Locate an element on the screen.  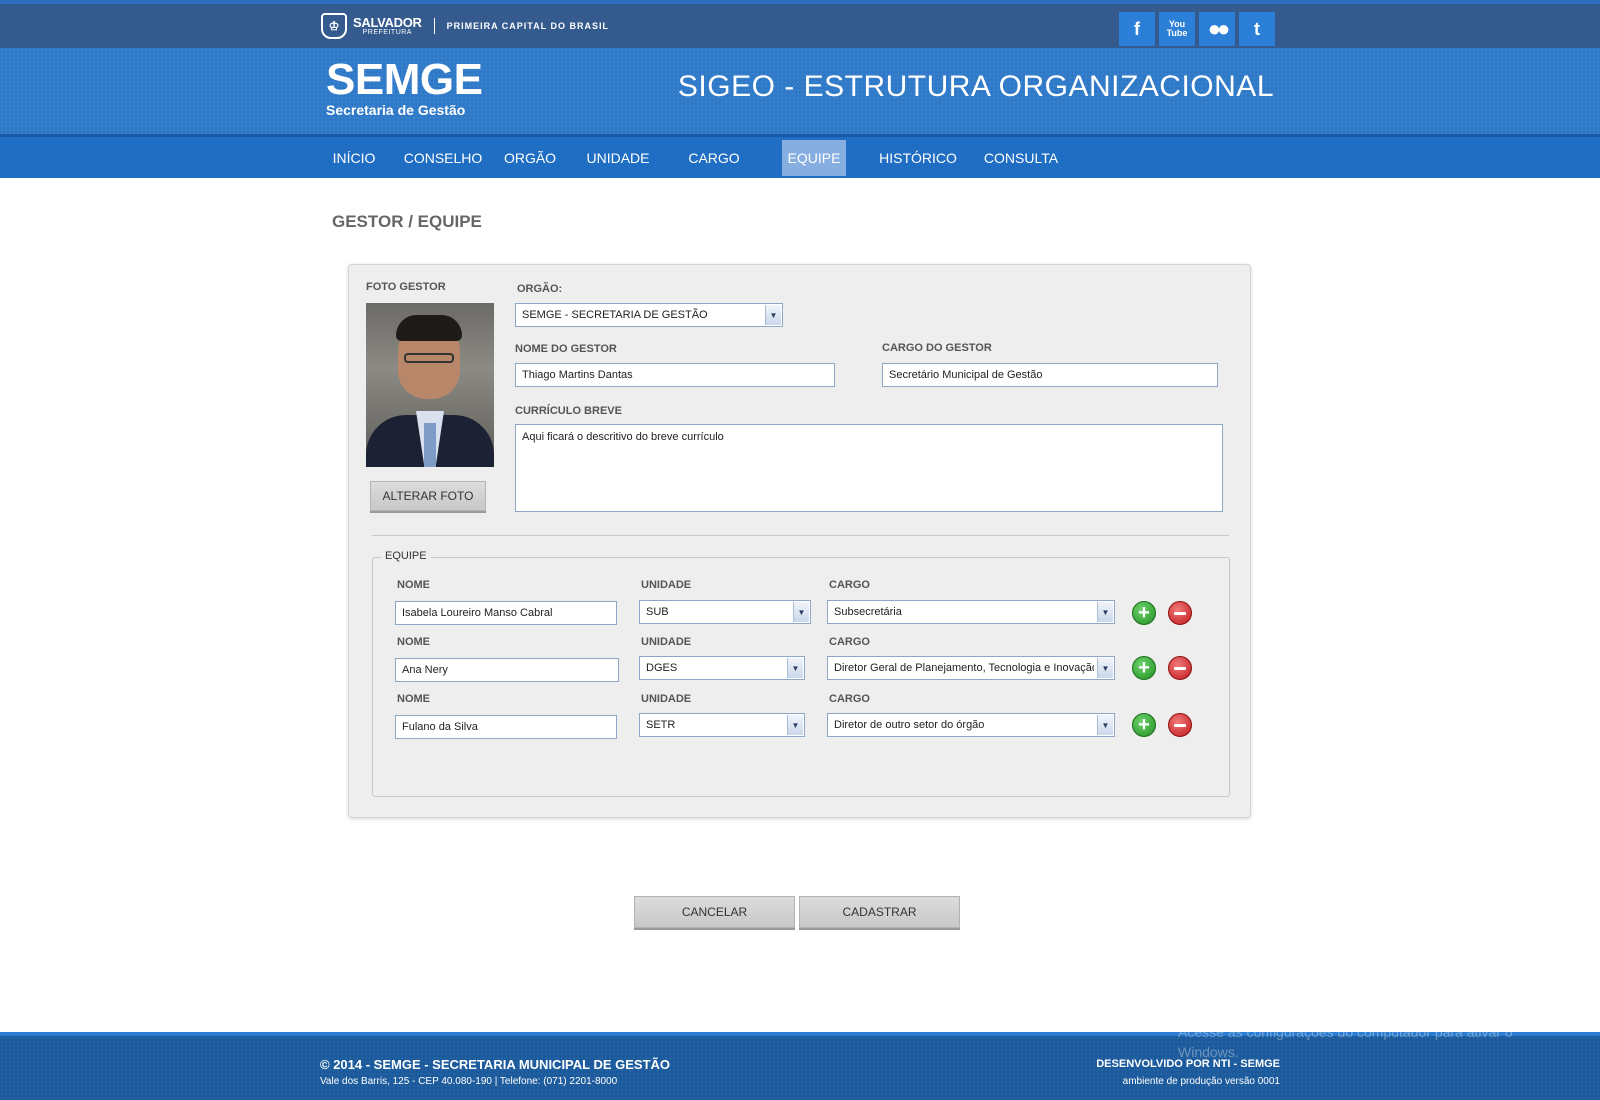
photo-glasses is located at coordinates (429, 358).